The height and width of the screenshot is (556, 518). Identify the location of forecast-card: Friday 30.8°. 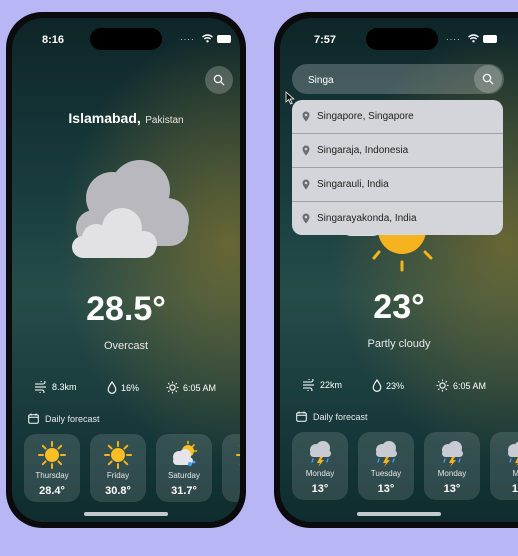
(118, 468).